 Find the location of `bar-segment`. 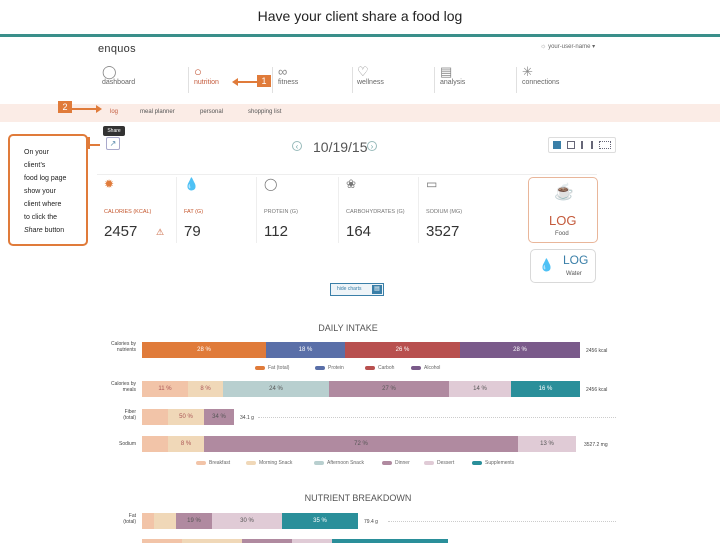

bar-segment is located at coordinates (155, 444).